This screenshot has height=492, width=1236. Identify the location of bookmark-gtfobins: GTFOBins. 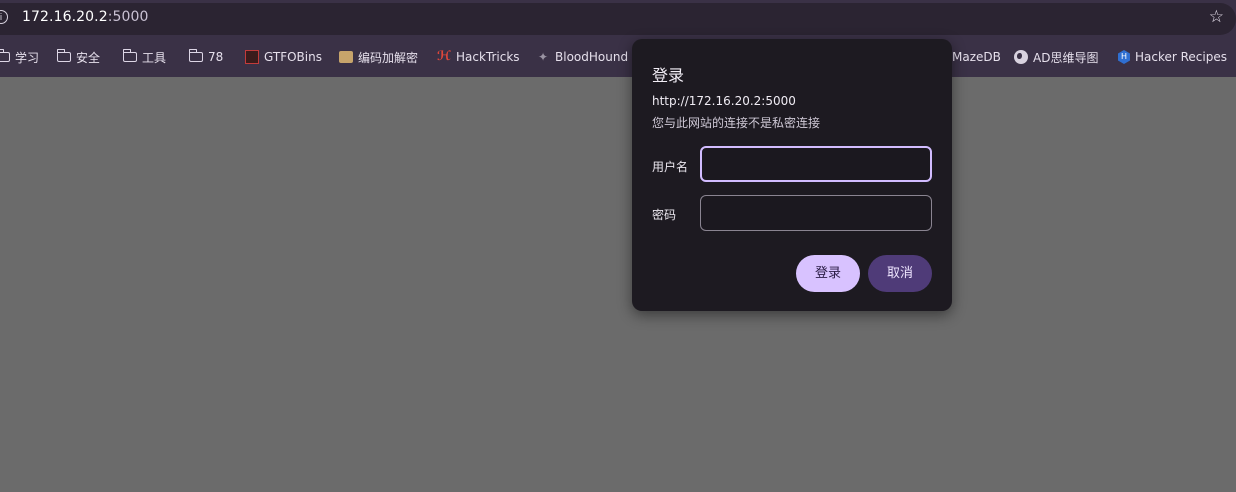
(283, 57).